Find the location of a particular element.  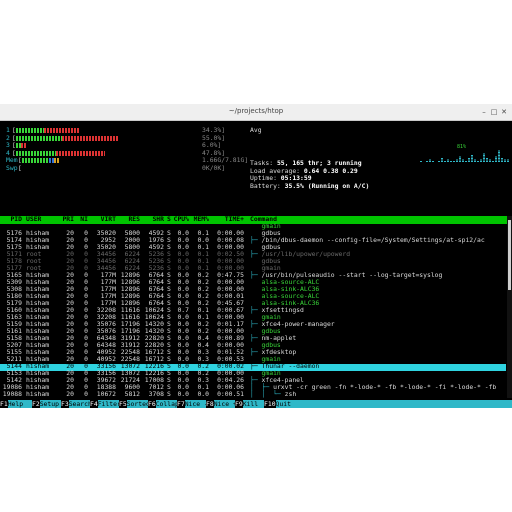

function-key-f8: F8Nice + is located at coordinates (221, 404).